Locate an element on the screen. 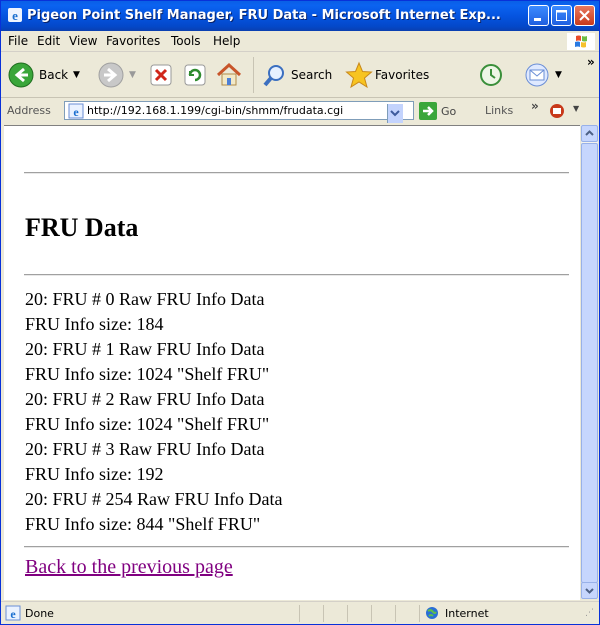 The image size is (600, 625). back-arrow-icon is located at coordinates (21, 75).